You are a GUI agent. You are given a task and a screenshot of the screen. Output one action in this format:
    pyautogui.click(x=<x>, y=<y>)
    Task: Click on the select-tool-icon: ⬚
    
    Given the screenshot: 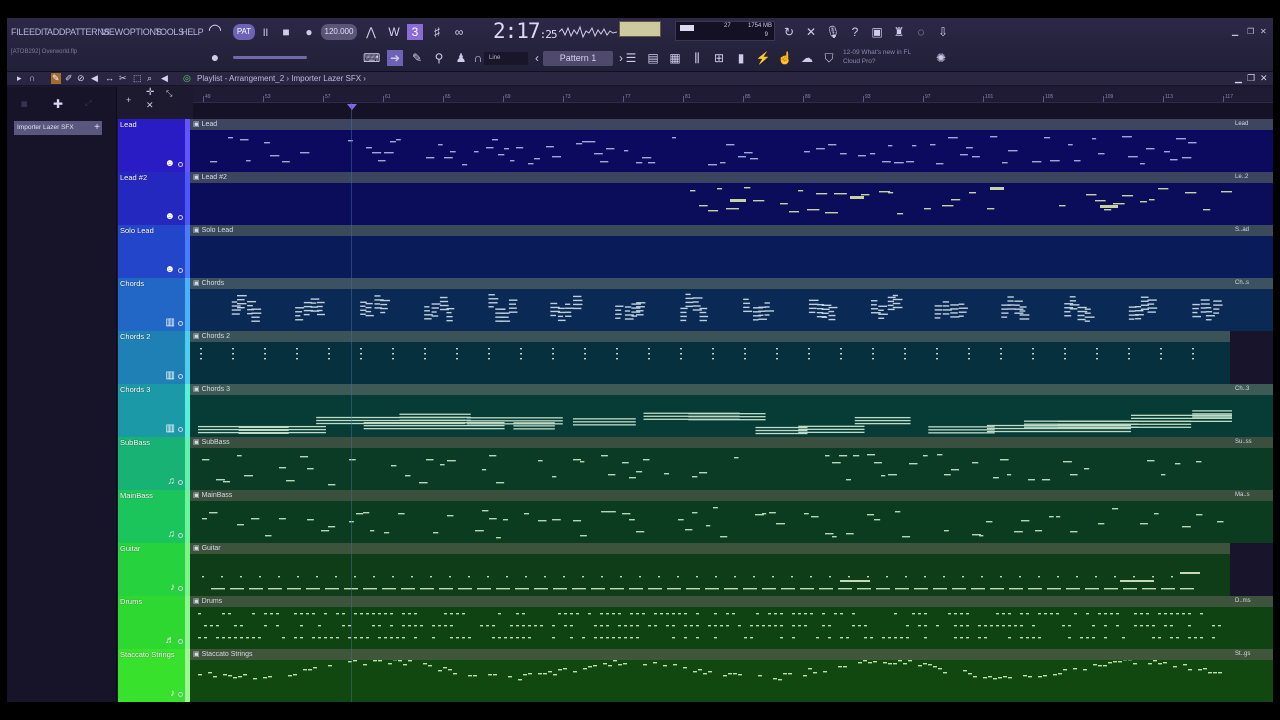 What is the action you would take?
    pyautogui.click(x=137, y=78)
    